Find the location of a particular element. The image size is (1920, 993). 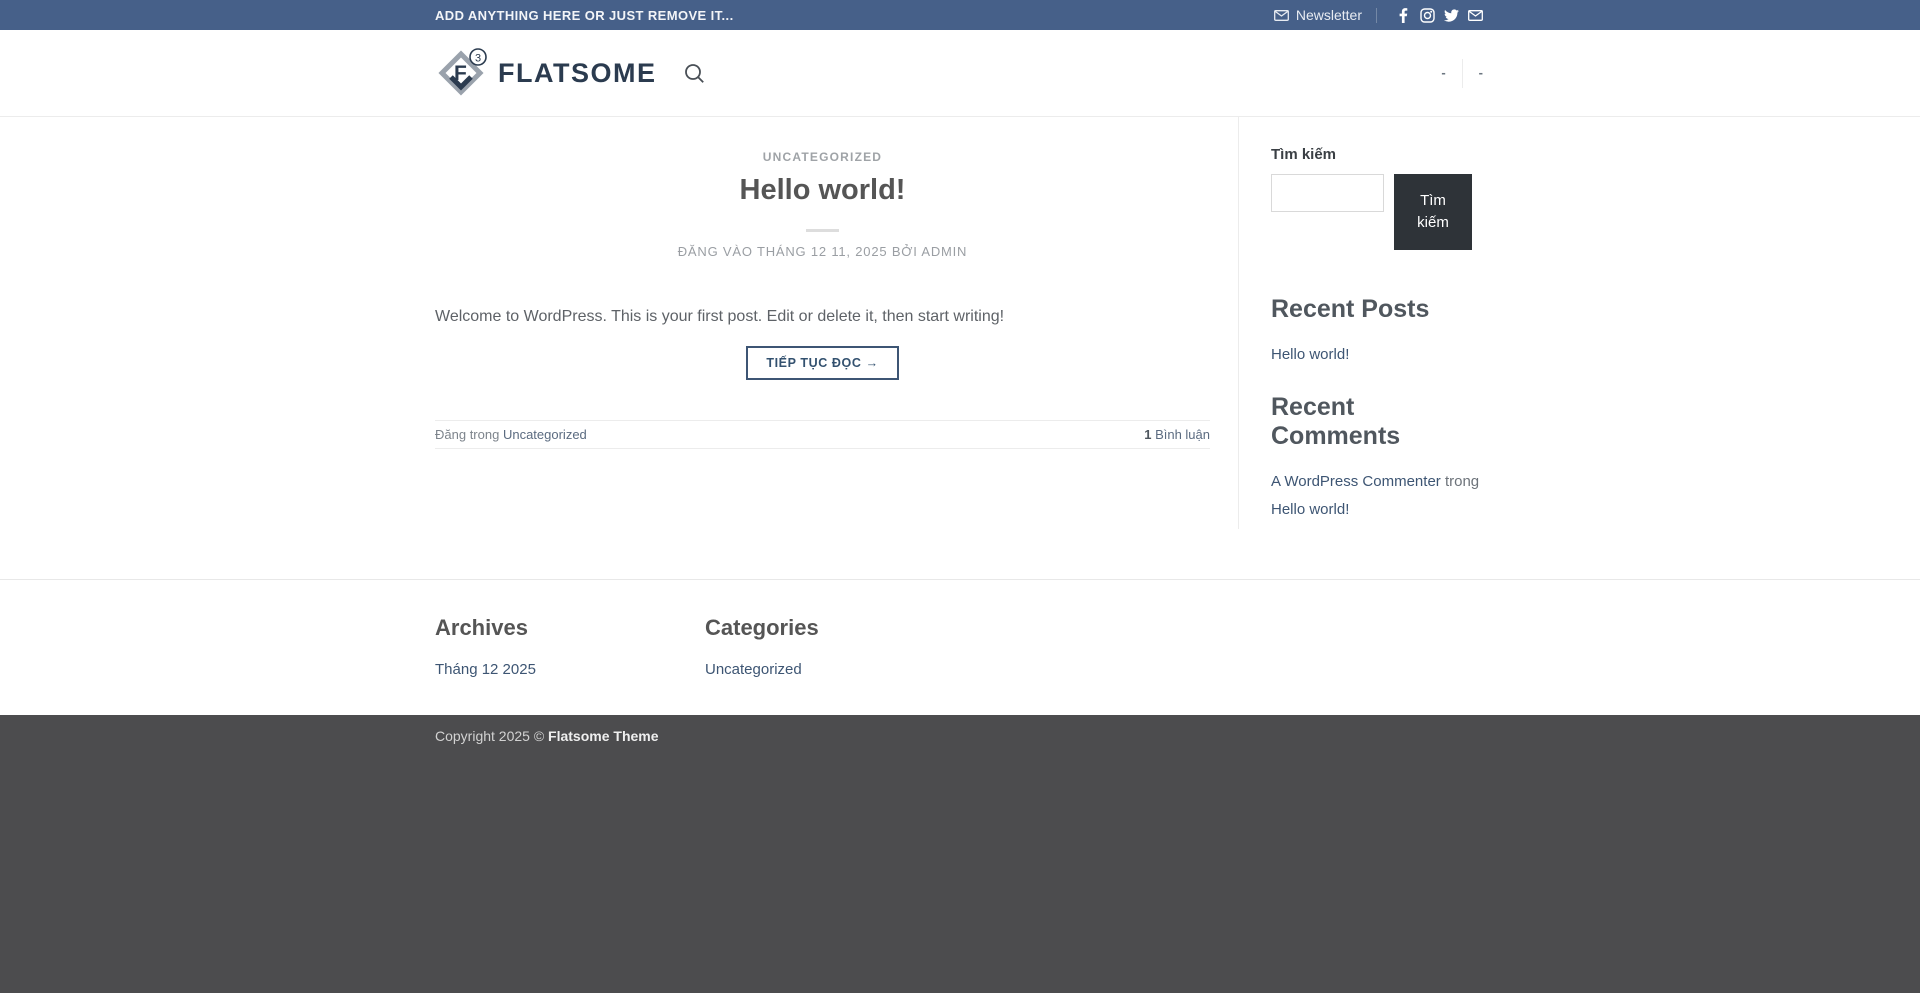

flatsome-logo-icon: F 3 is located at coordinates (461, 73).